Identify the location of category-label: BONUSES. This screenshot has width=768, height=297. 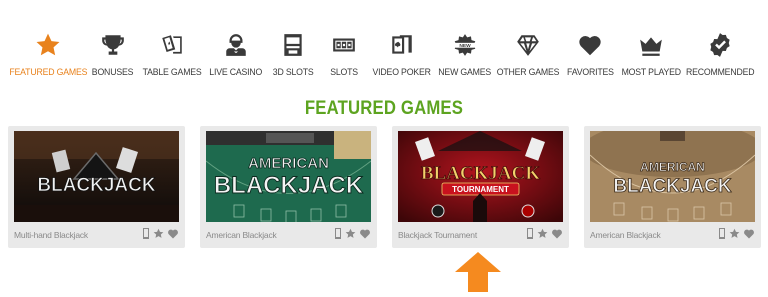
(113, 72).